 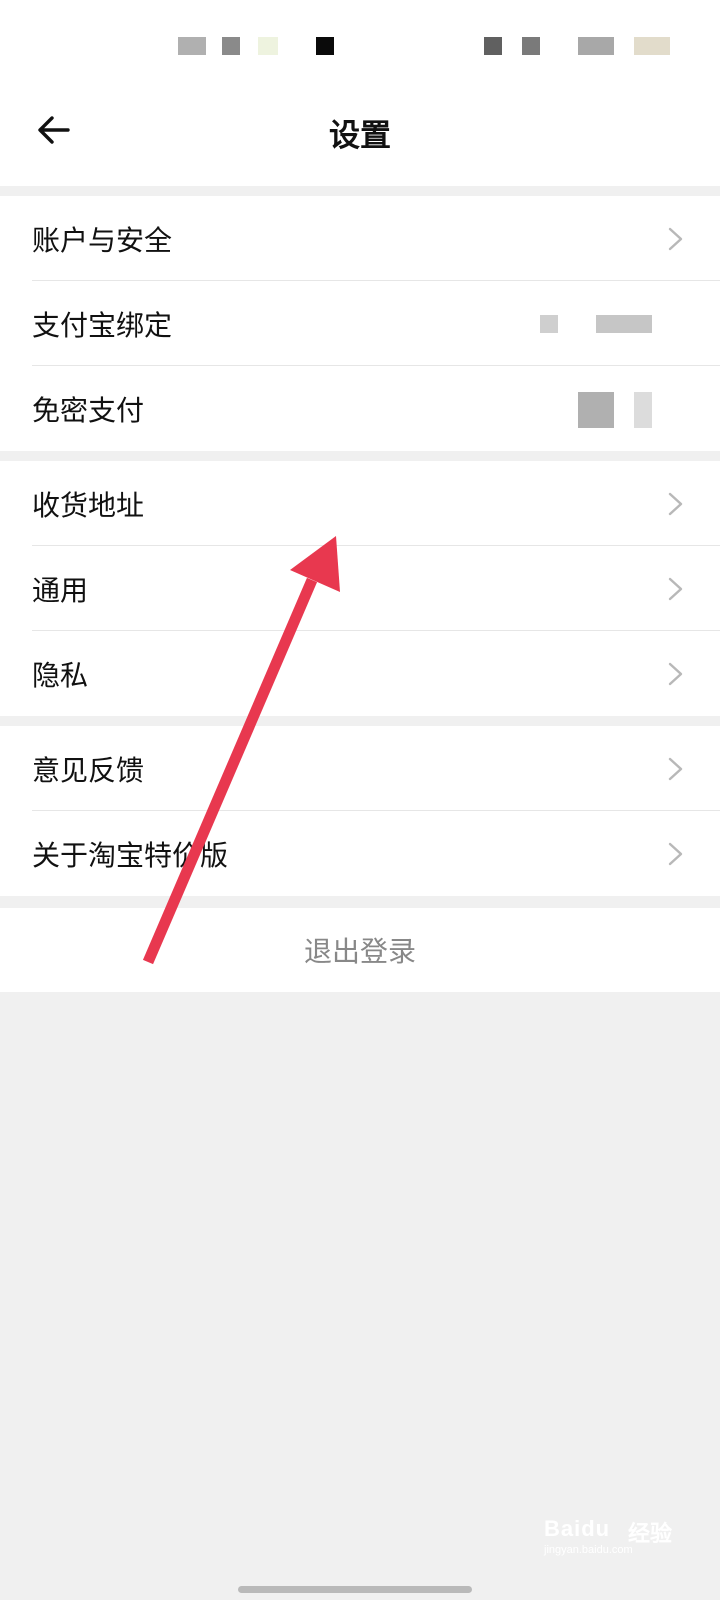 What do you see at coordinates (619, 1535) in the screenshot?
I see `watermark: Baidu 经验 jingyan.baidu.com` at bounding box center [619, 1535].